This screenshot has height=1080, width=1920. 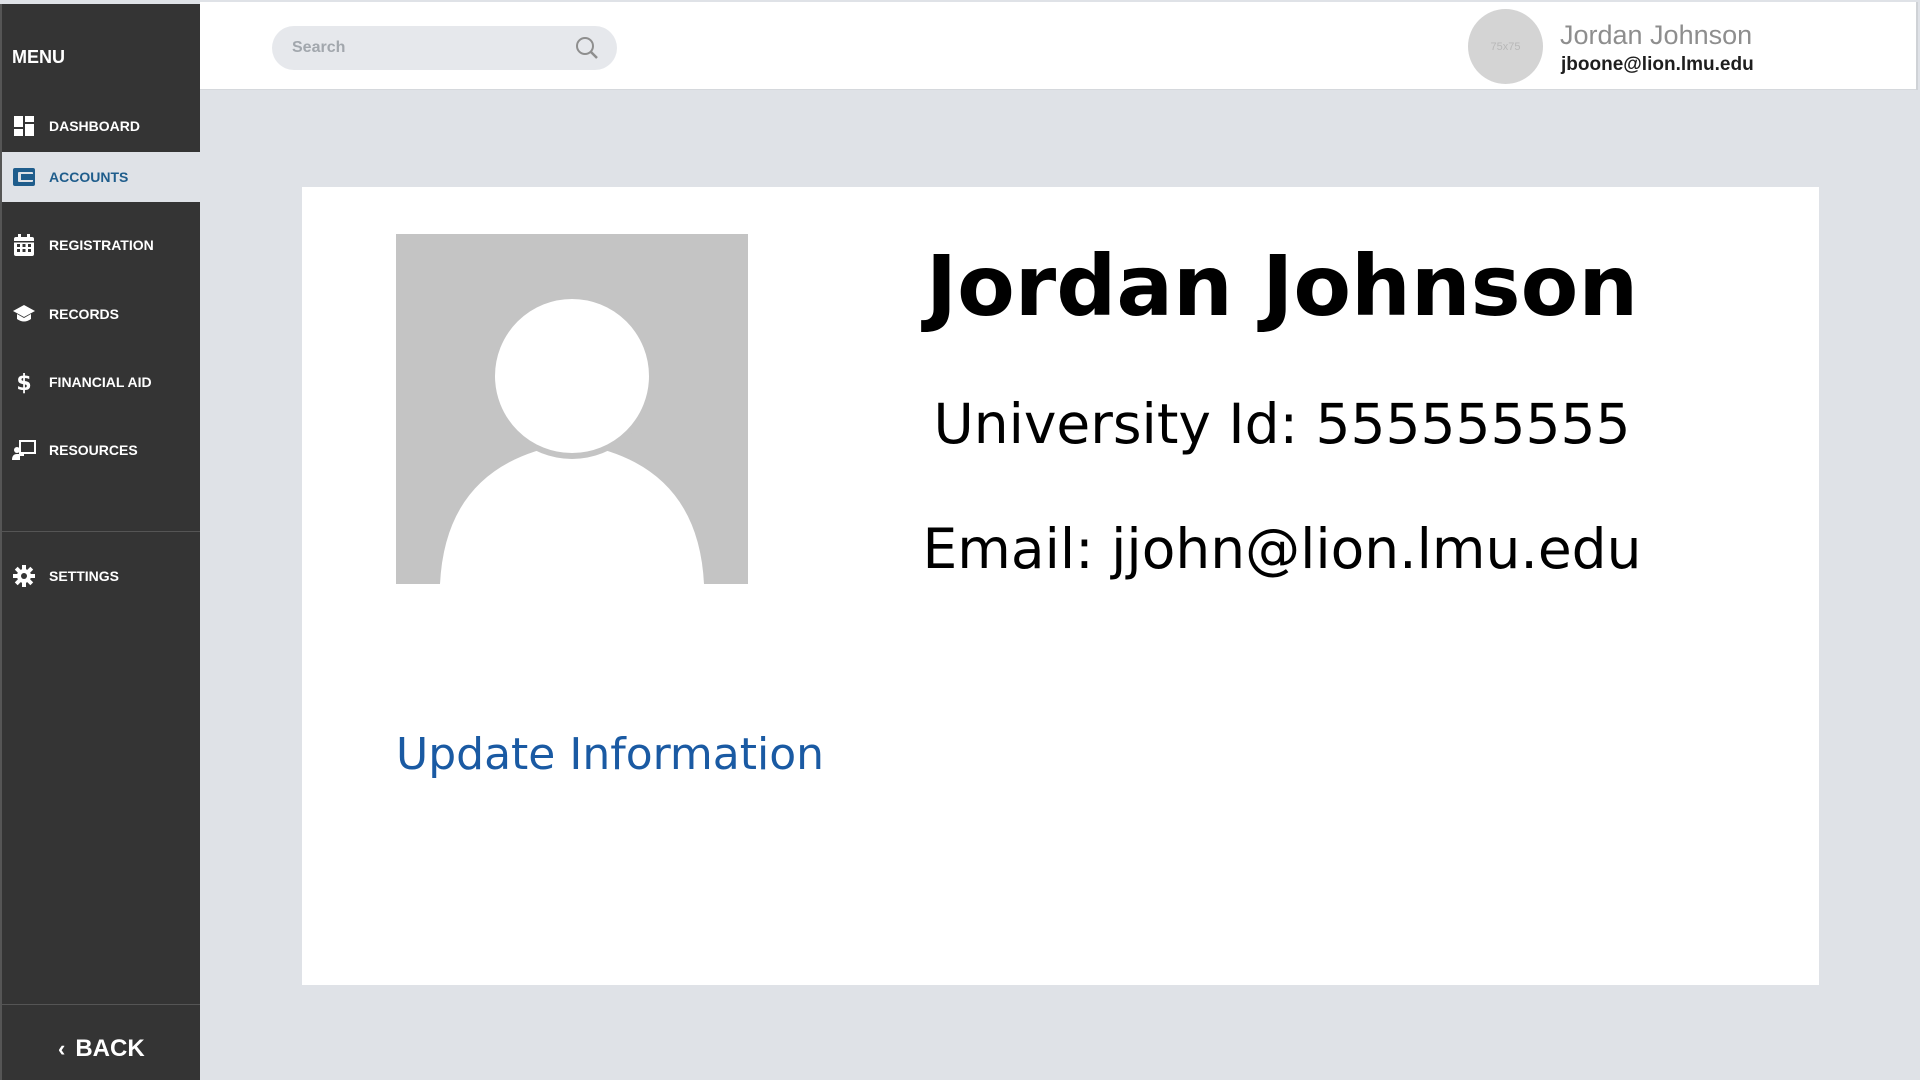 I want to click on sidebar-item-label: RECORDS, so click(x=84, y=314).